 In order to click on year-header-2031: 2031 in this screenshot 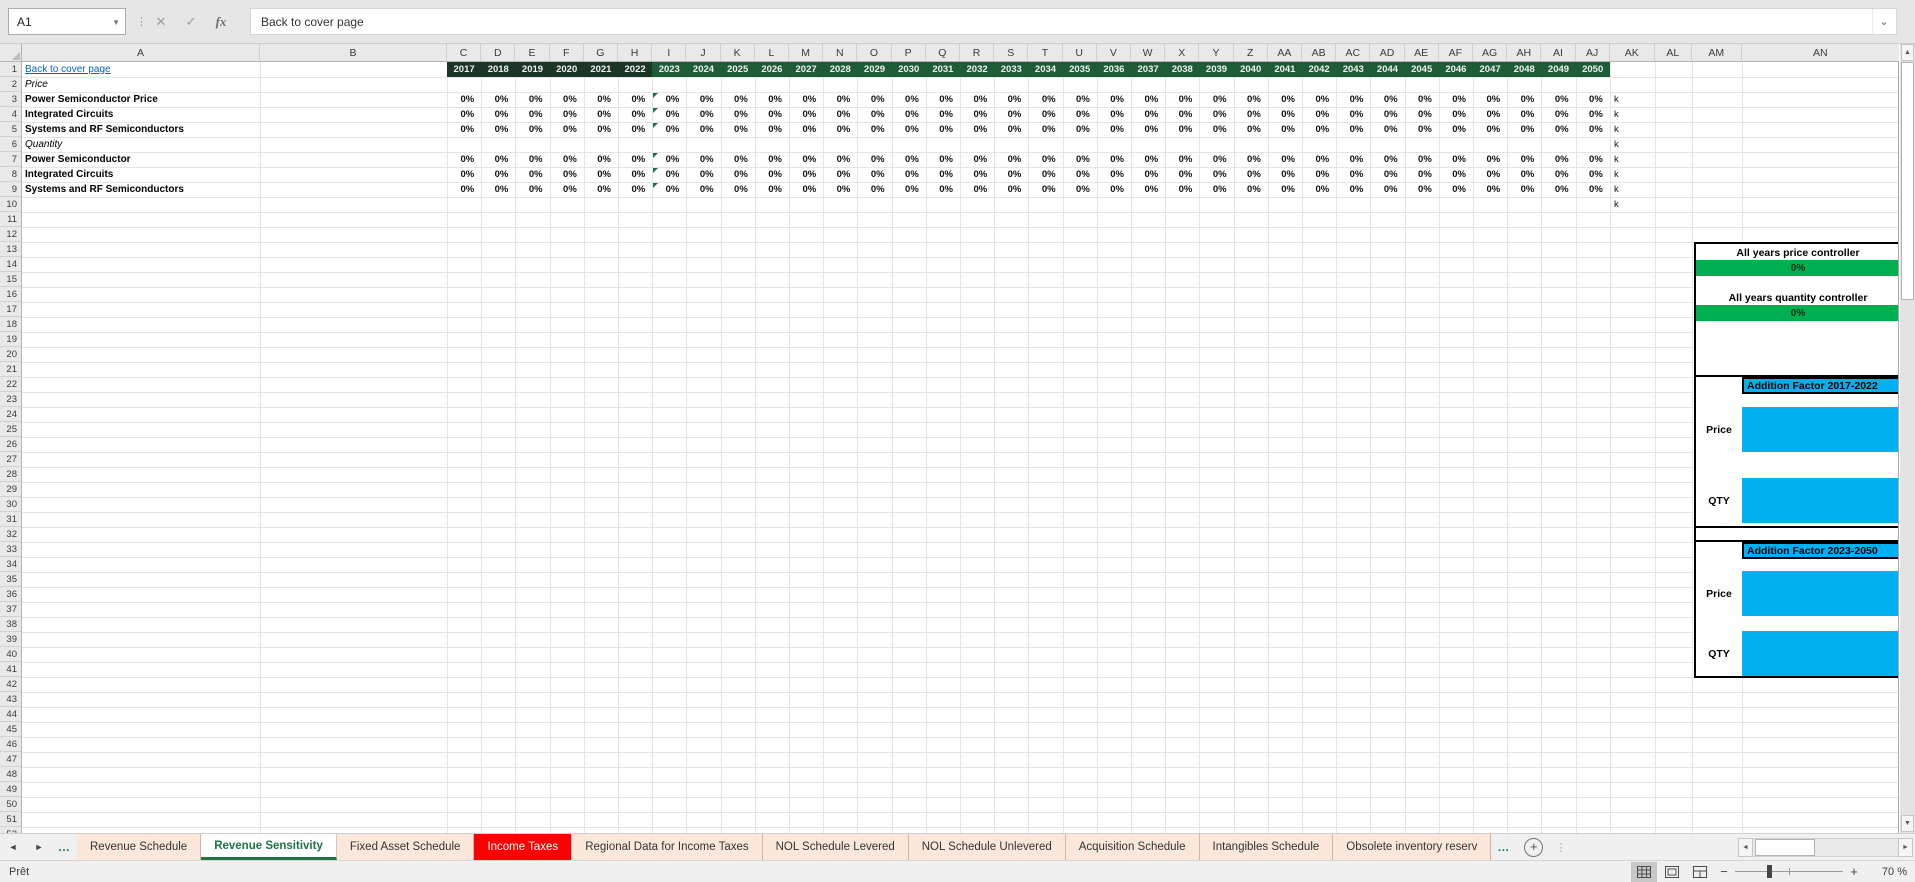, I will do `click(942, 69)`.